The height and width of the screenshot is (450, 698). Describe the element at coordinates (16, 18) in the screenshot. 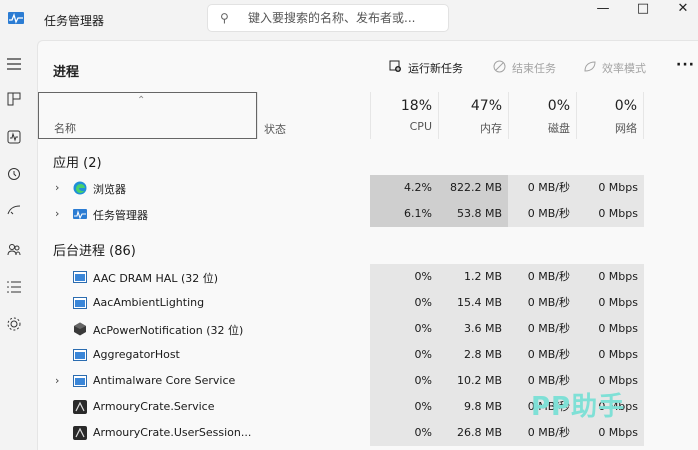

I see `task-manager-logo-icon` at that location.